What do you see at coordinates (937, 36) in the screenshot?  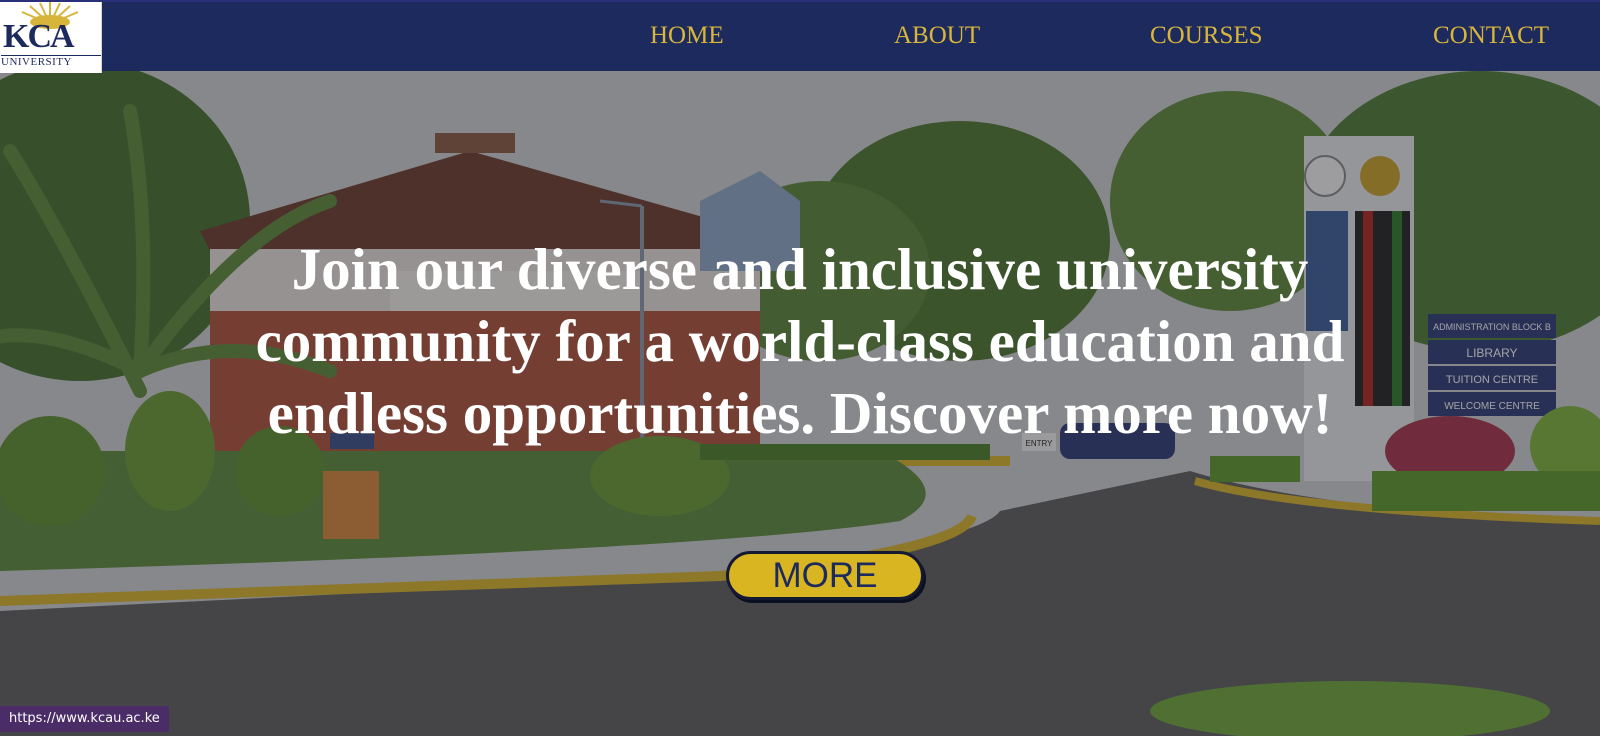 I see `nav-about: ABOUT` at bounding box center [937, 36].